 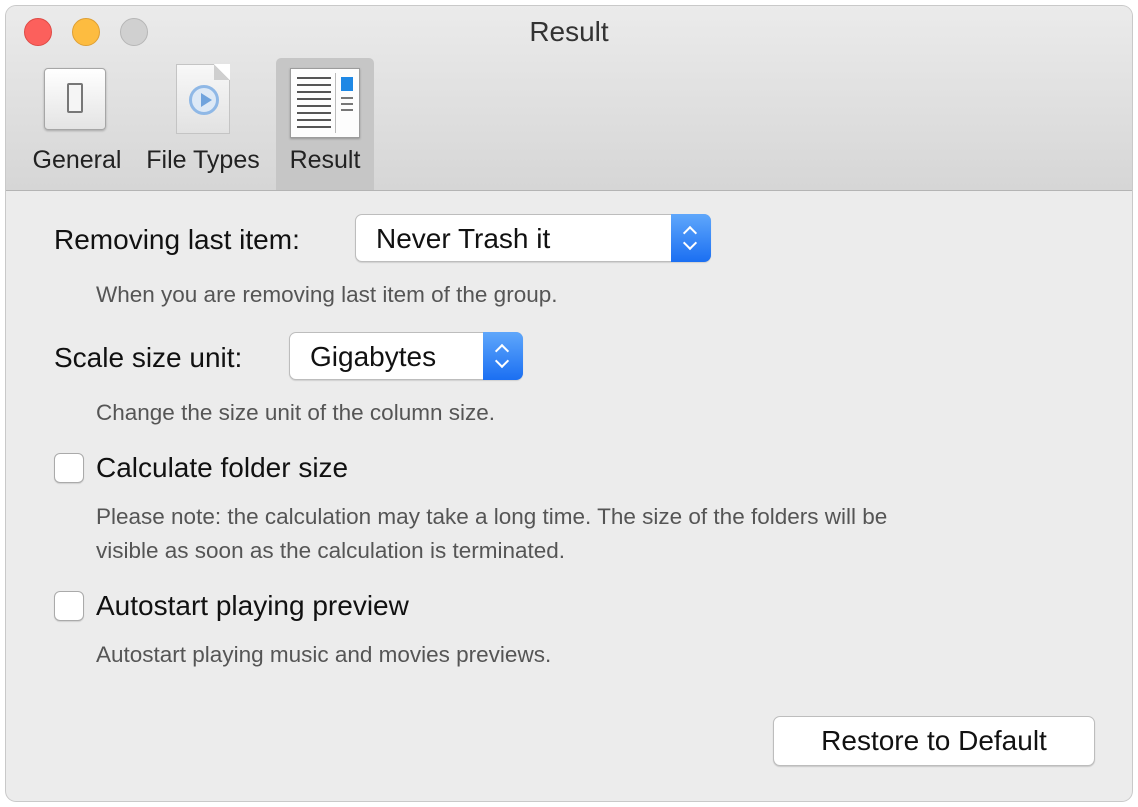 I want to click on calculate-folder-size-label: Calculate folder size, so click(x=222, y=468).